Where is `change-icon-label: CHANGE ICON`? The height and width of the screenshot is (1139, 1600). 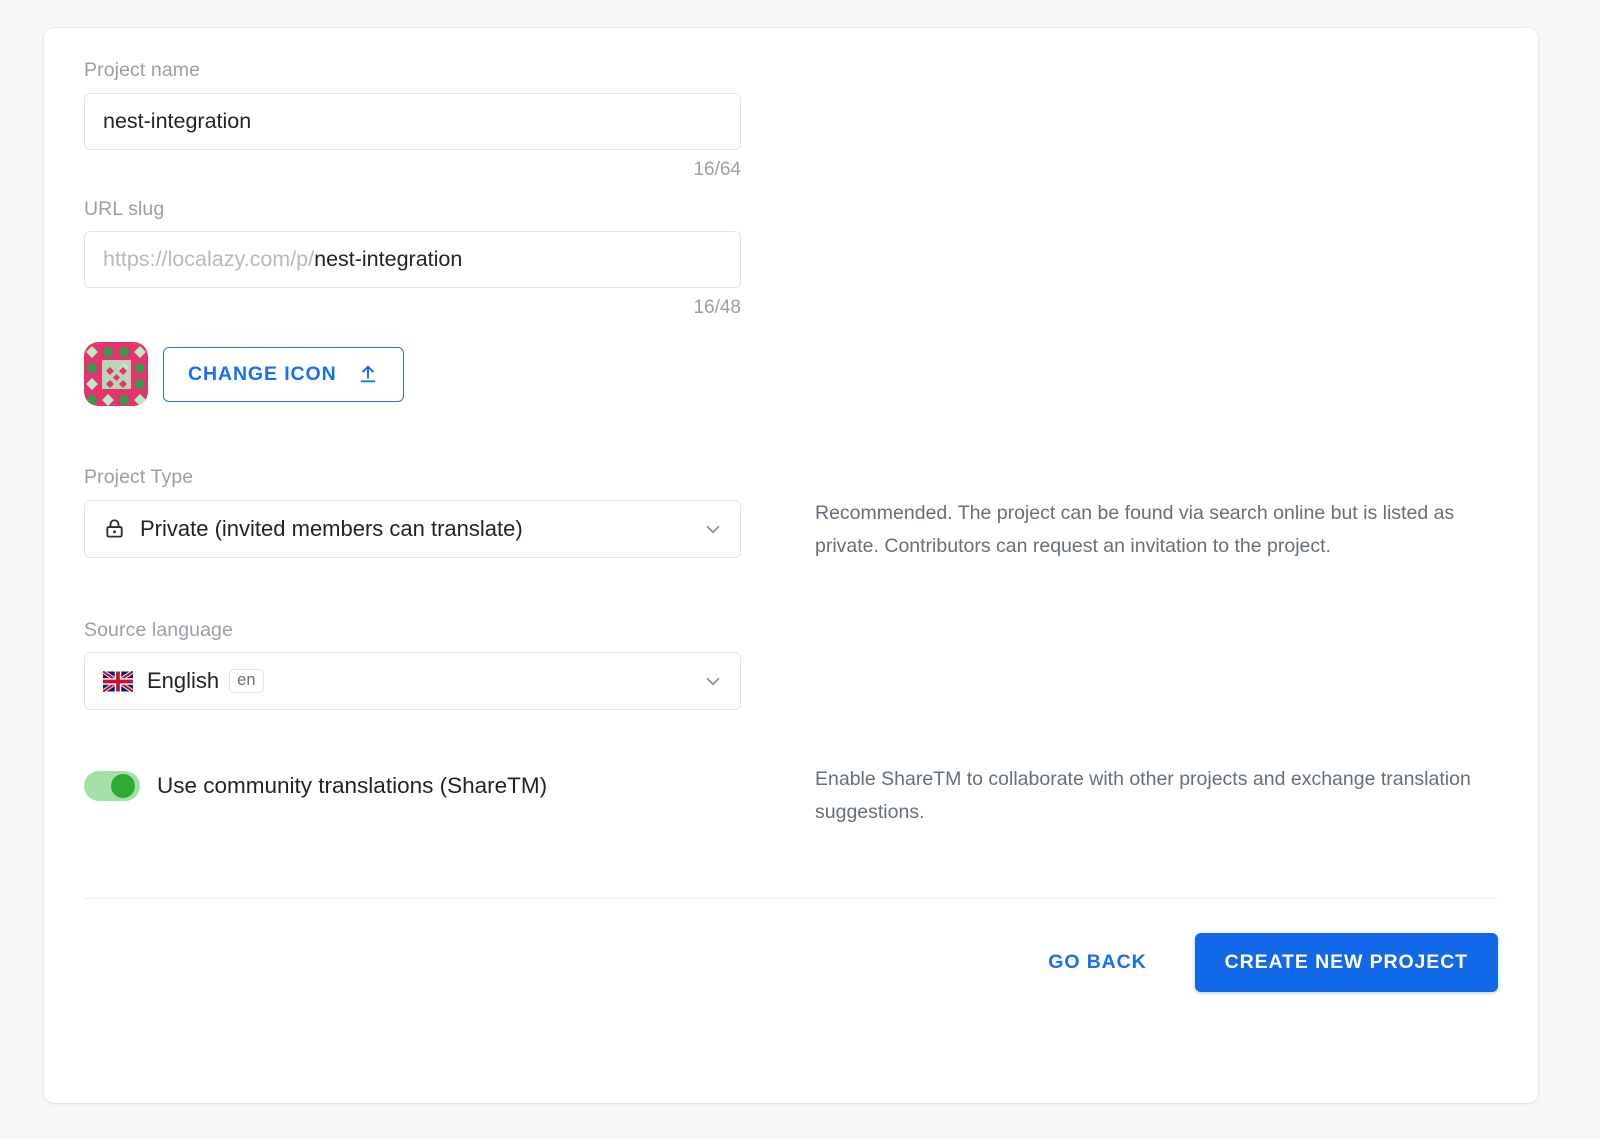 change-icon-label: CHANGE ICON is located at coordinates (262, 373).